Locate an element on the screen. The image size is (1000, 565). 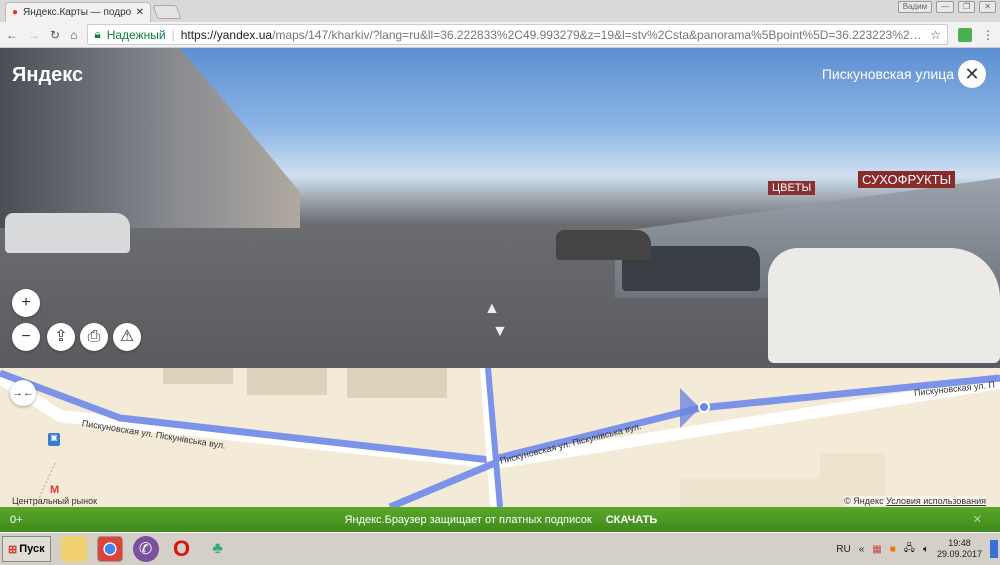
windows-logo-icon: ⊞ is located at coordinates (13, 549).